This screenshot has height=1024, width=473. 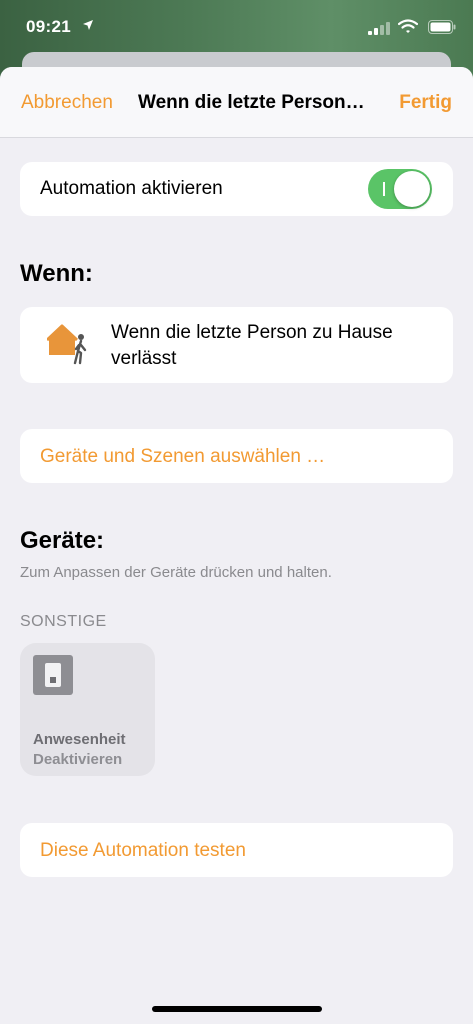 I want to click on test-automation-button: Diese Automation testen, so click(x=236, y=850).